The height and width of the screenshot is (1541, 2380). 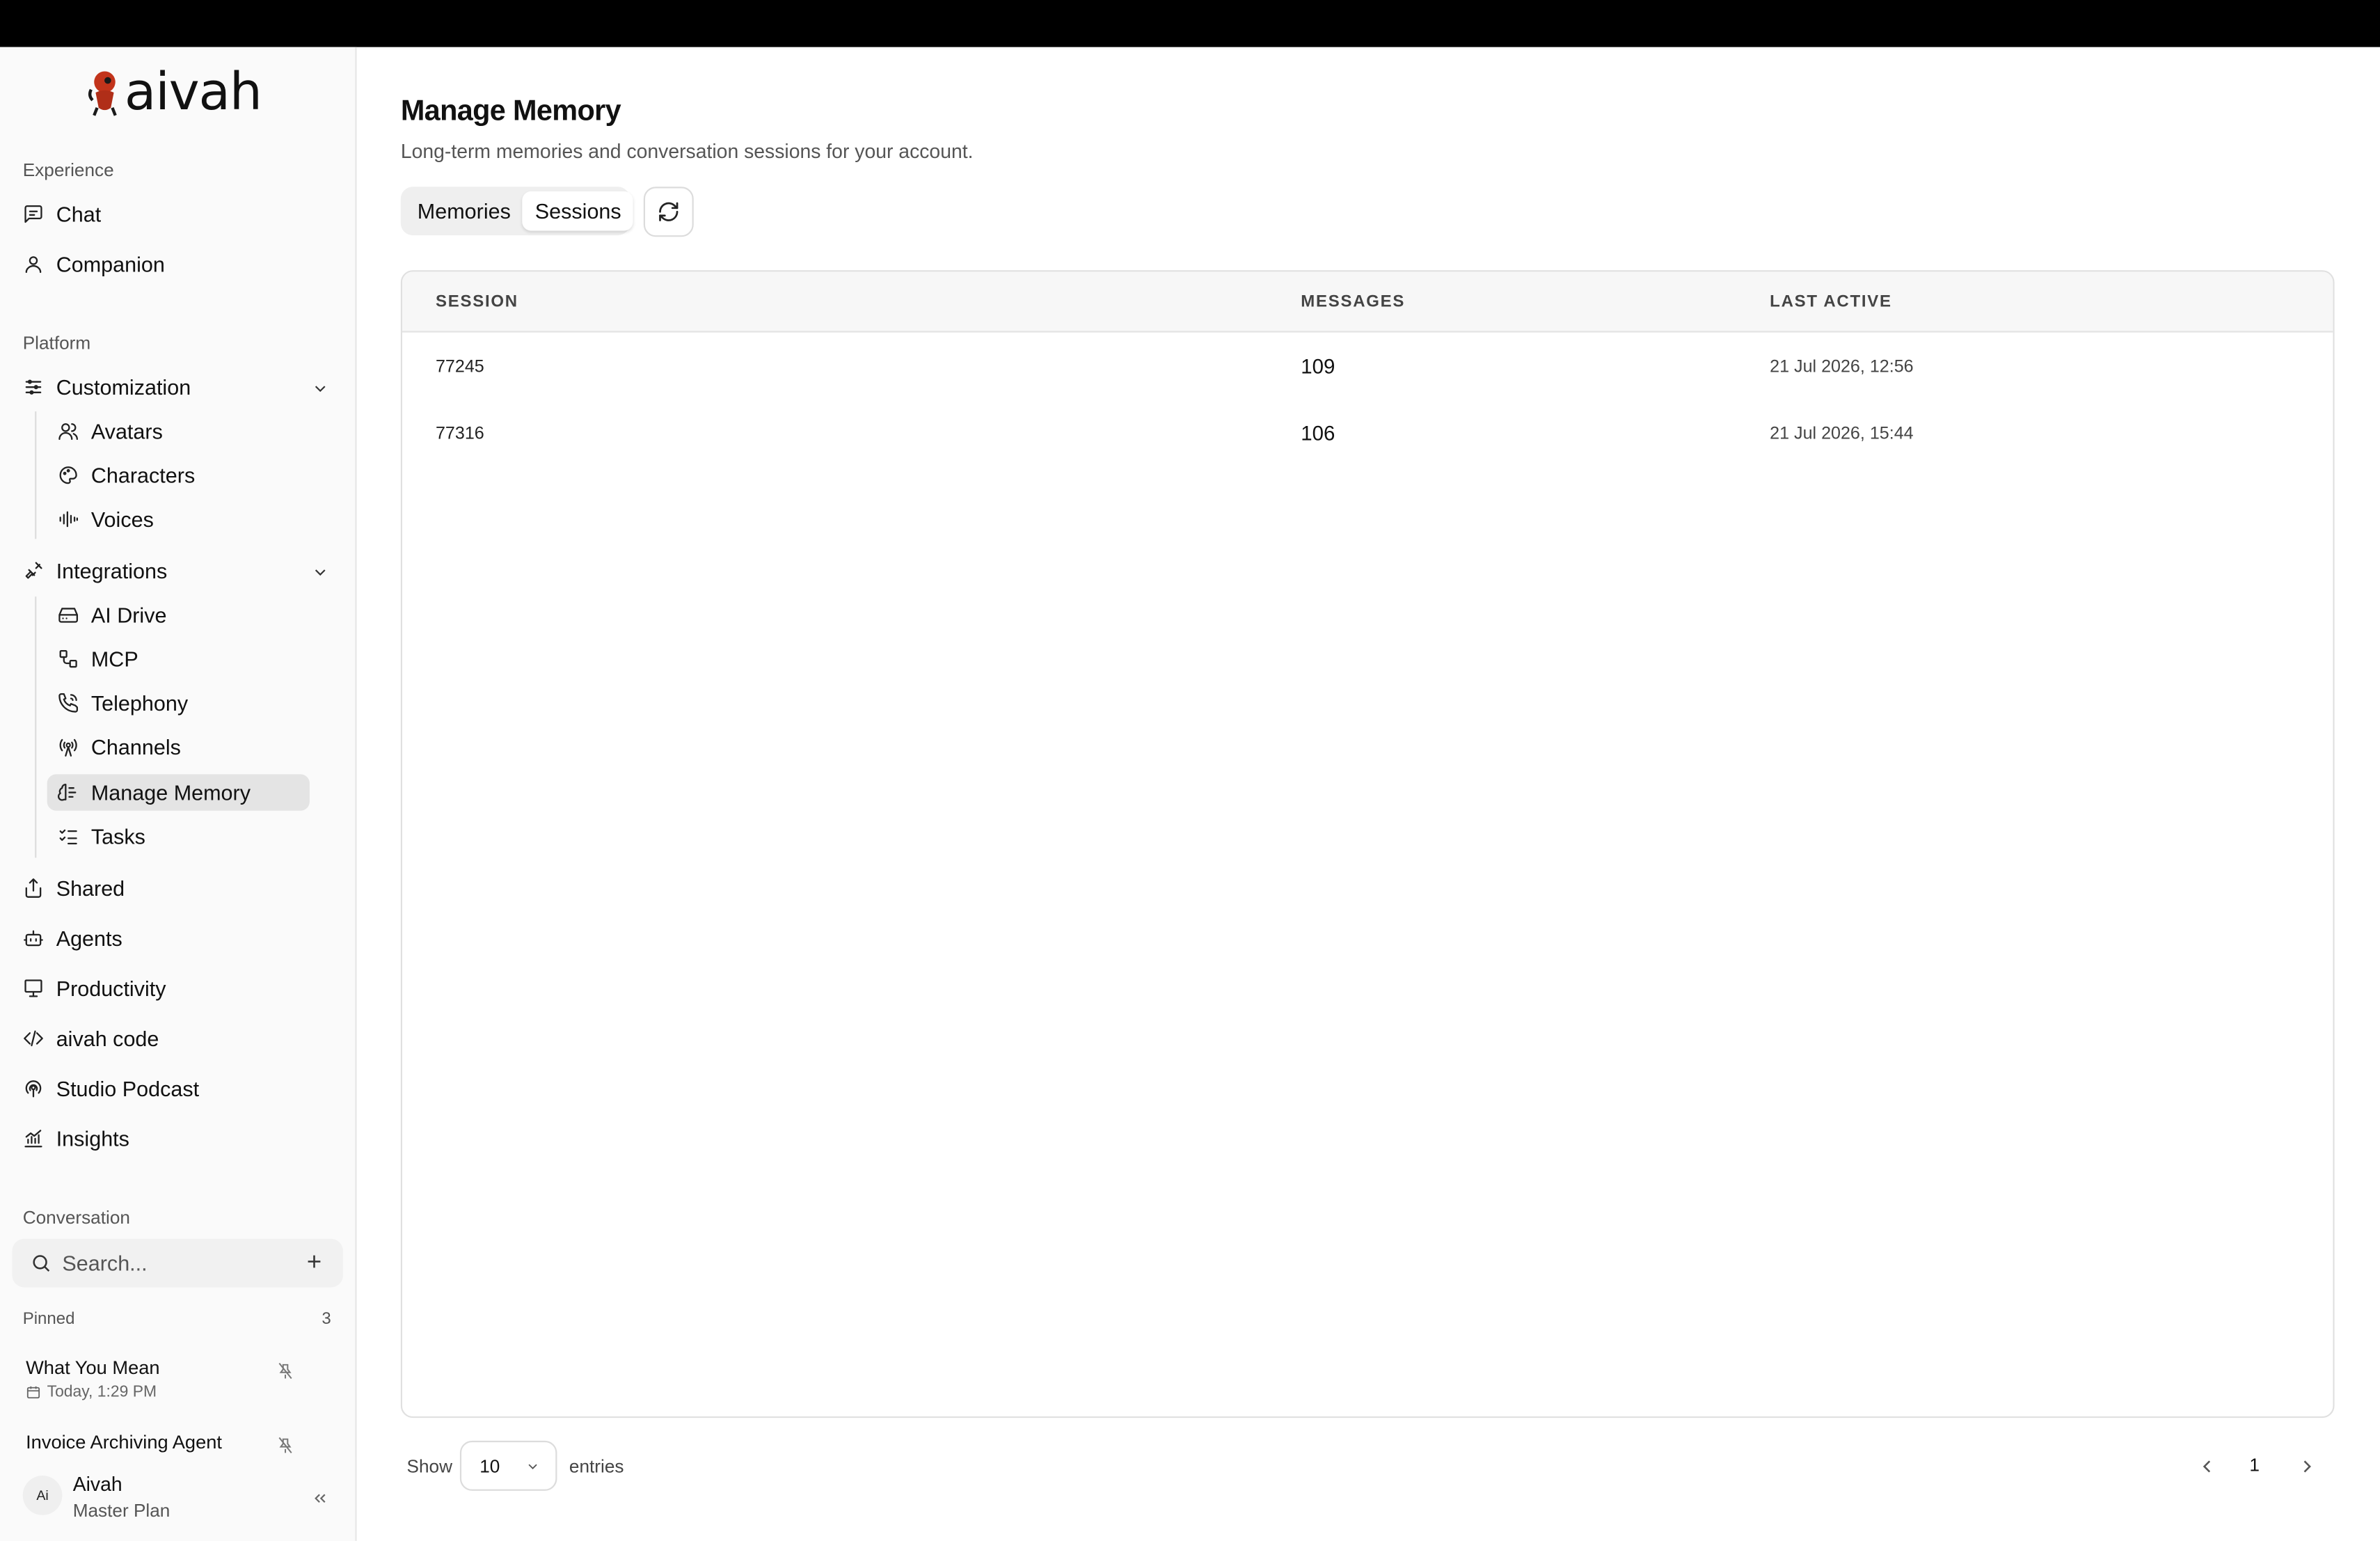 What do you see at coordinates (62, 214) in the screenshot?
I see `nav-item-chat: Chat` at bounding box center [62, 214].